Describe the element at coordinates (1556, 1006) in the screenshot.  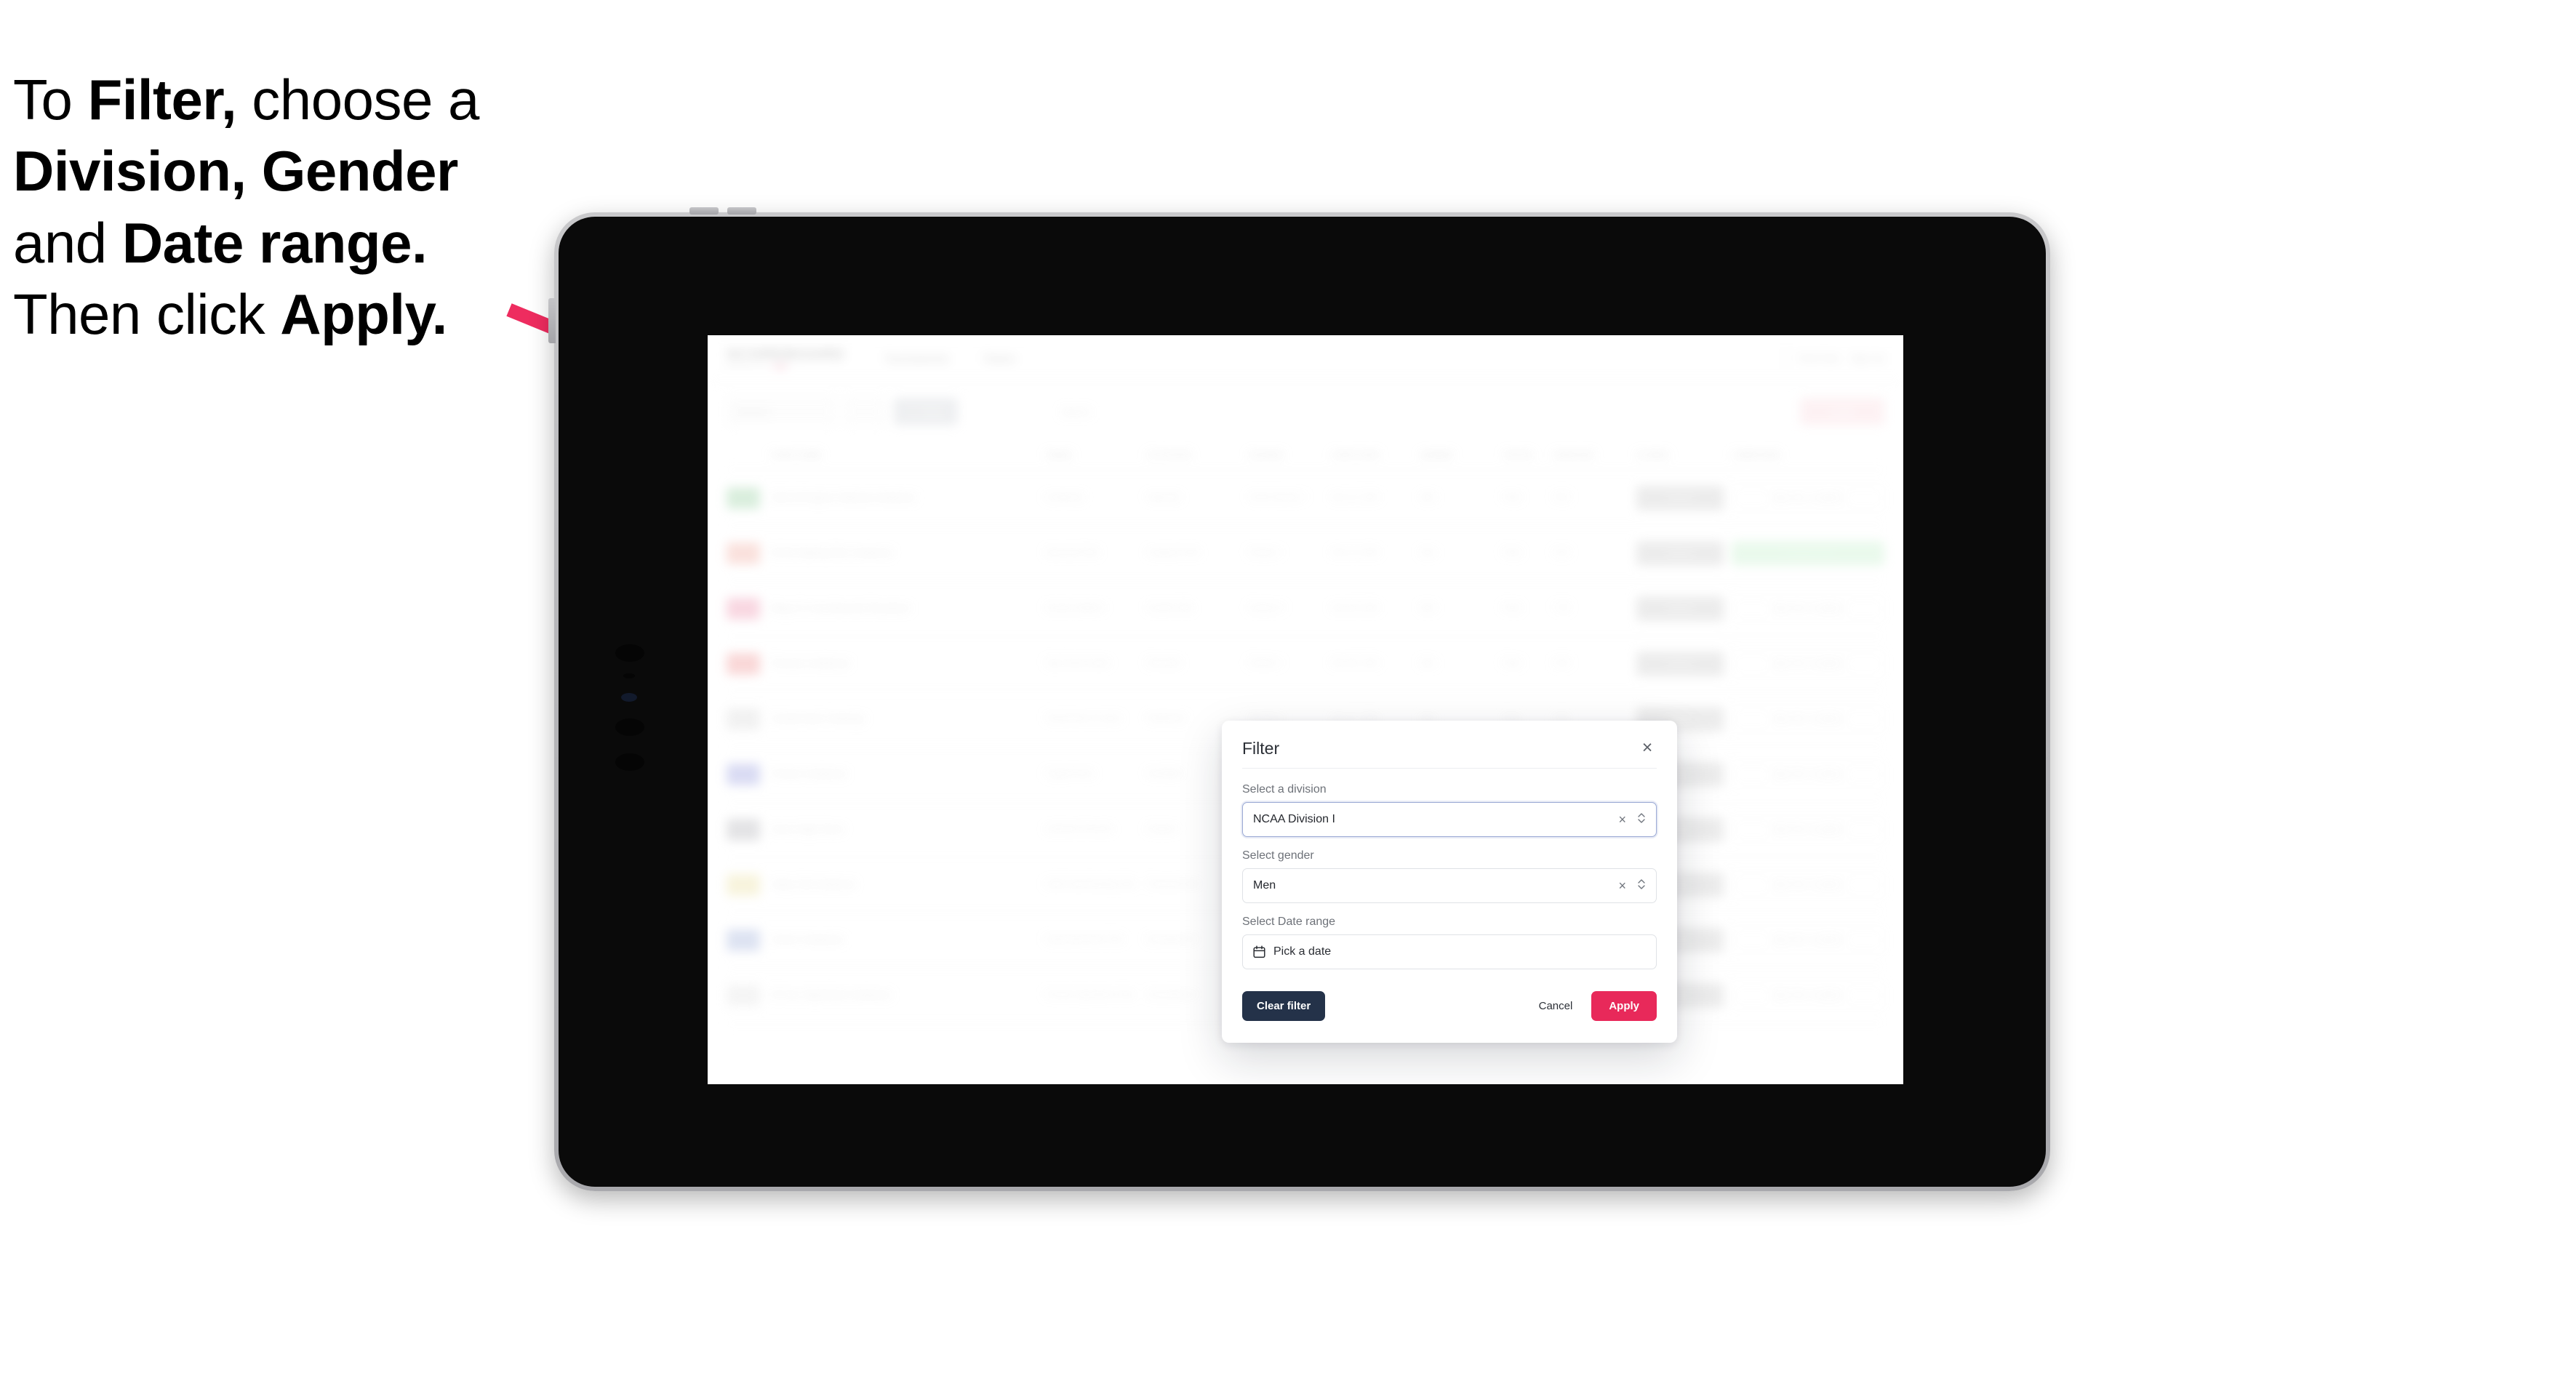
I see `cancel-button: Cancel` at that location.